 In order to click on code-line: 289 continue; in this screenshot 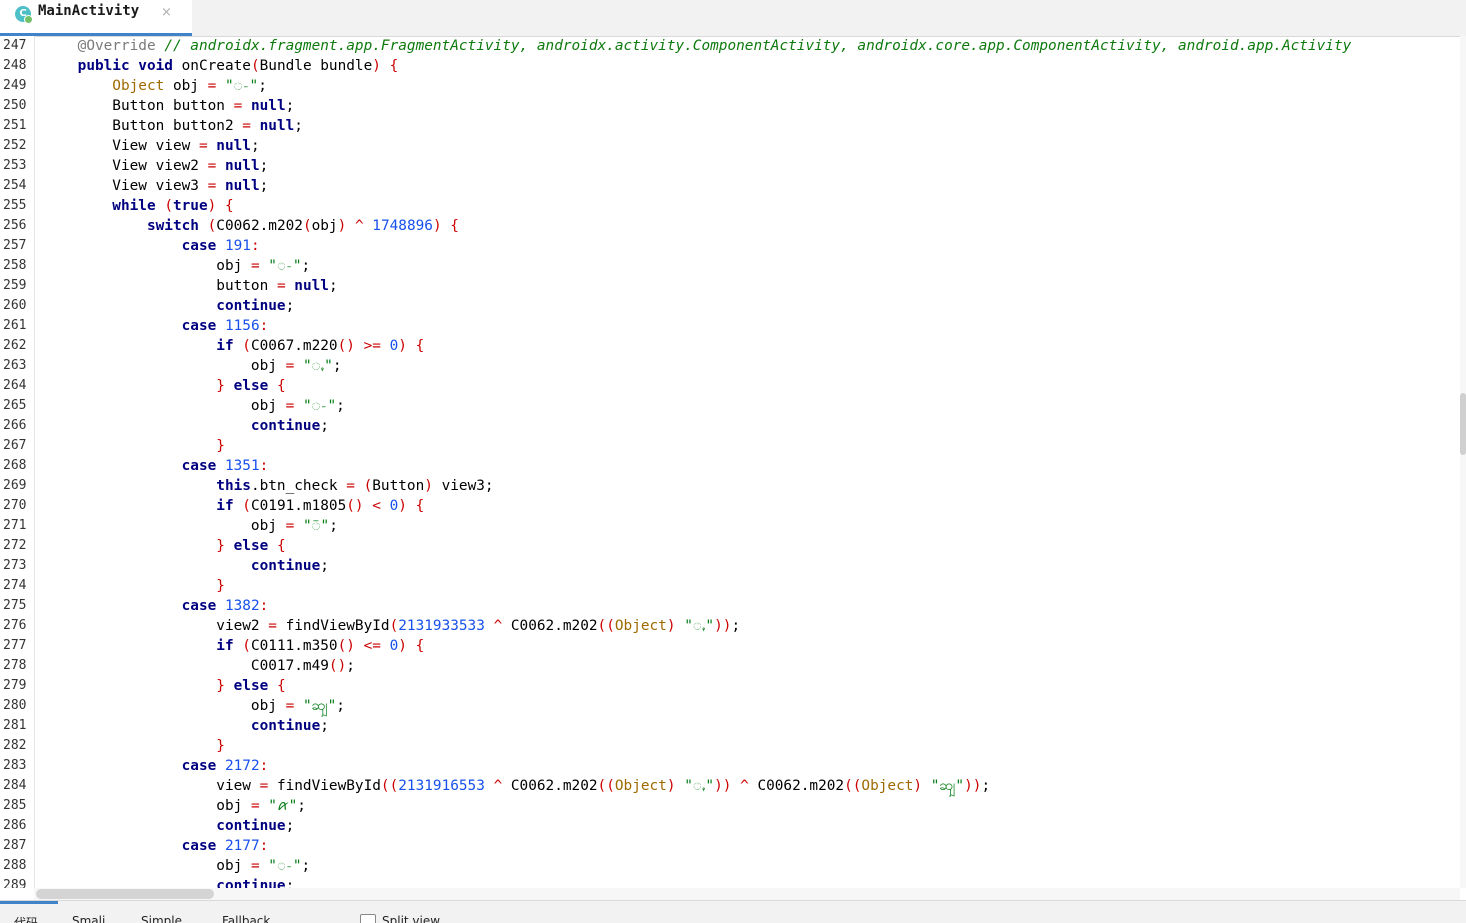, I will do `click(730, 882)`.